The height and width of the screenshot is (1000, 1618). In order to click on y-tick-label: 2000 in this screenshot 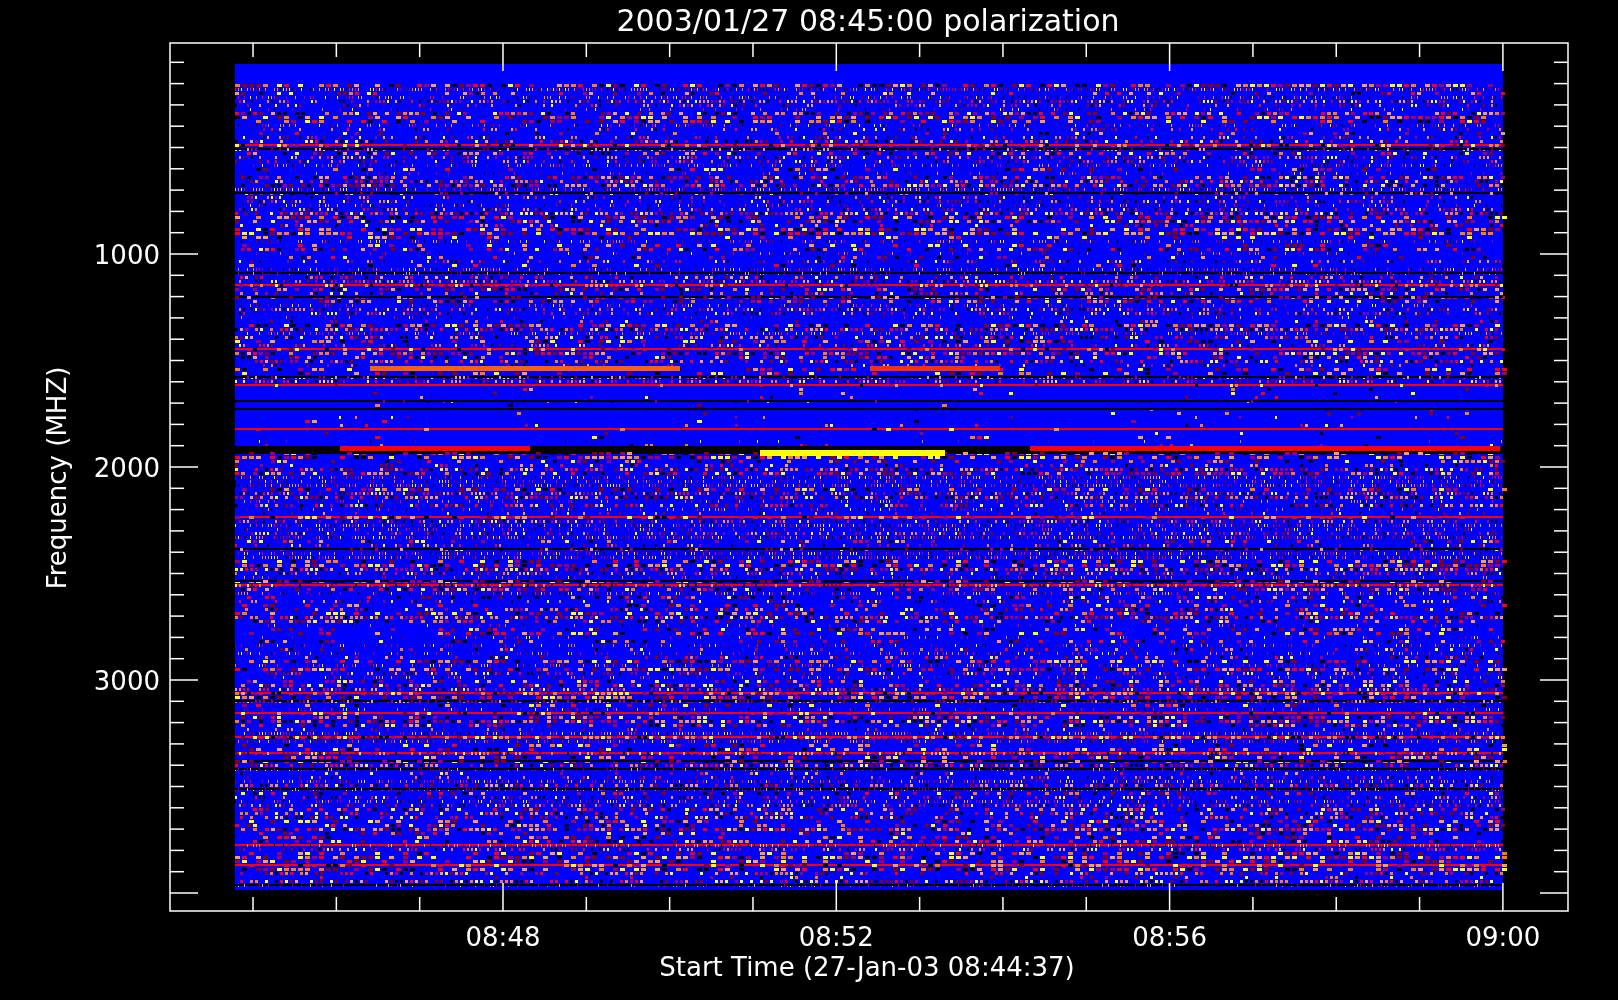, I will do `click(126, 468)`.